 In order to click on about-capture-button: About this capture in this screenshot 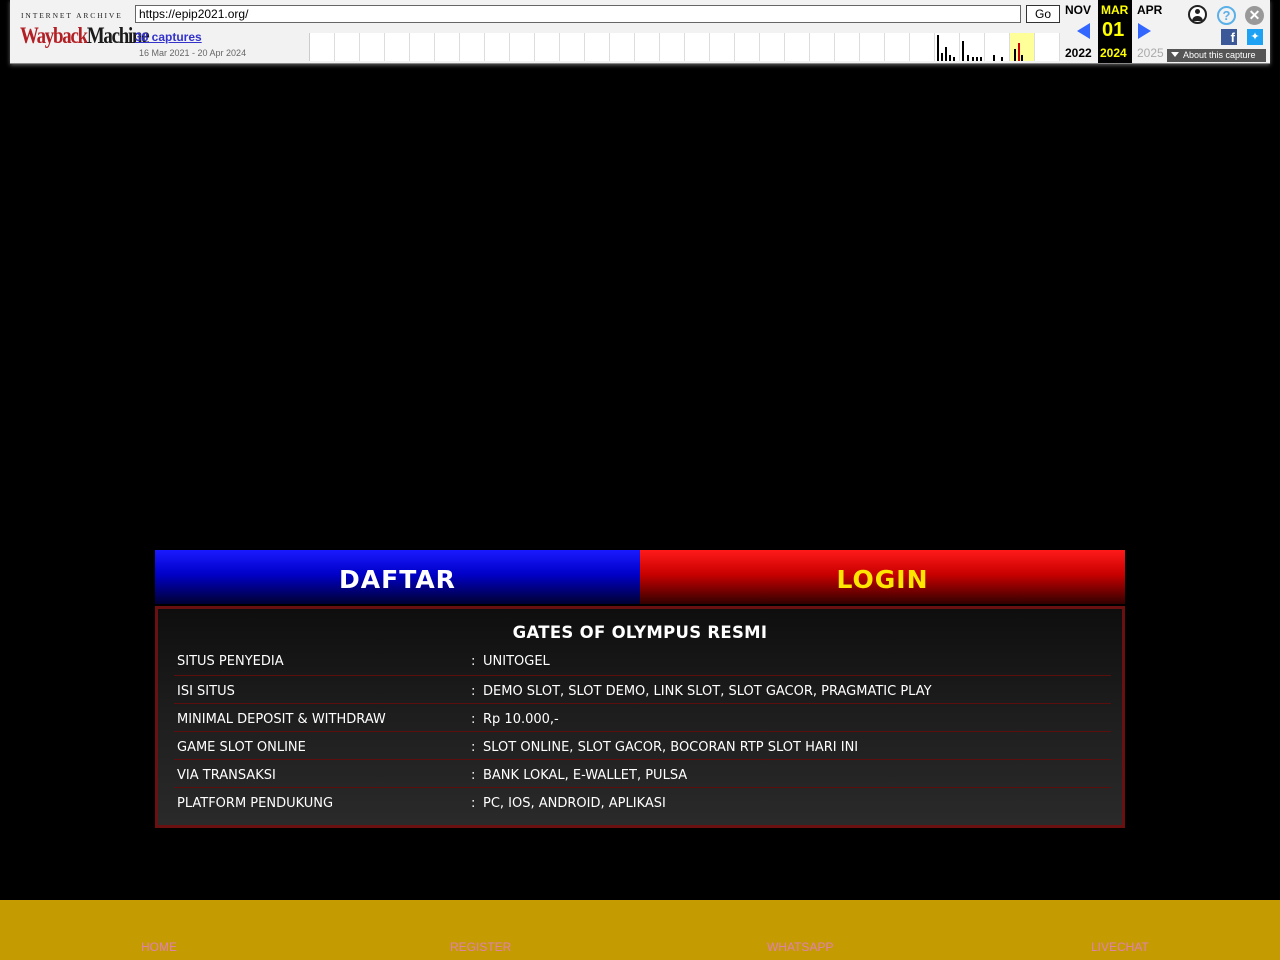, I will do `click(1216, 55)`.